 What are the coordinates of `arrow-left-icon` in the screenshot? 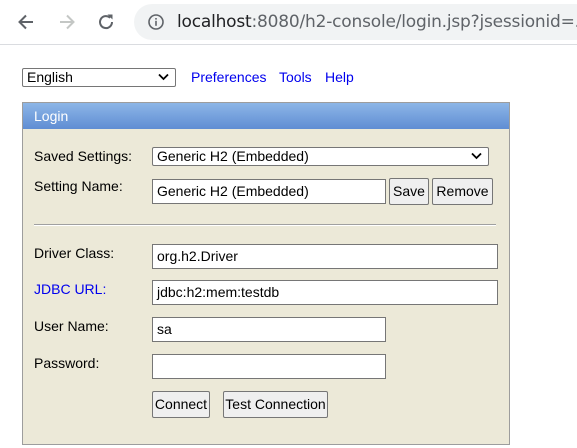 It's located at (25, 22).